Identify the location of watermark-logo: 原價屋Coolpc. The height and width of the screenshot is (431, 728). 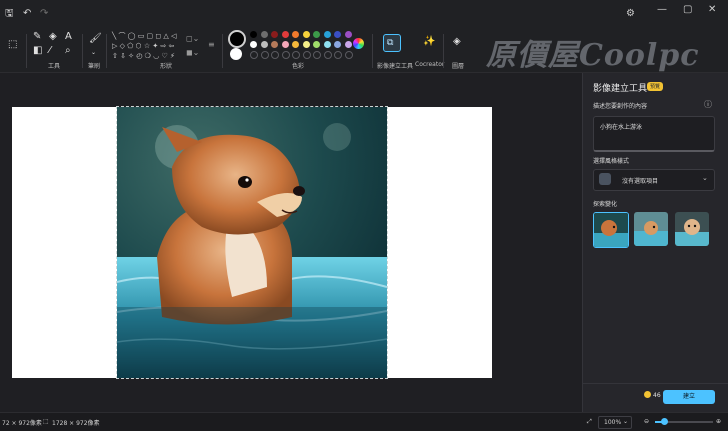
(593, 55).